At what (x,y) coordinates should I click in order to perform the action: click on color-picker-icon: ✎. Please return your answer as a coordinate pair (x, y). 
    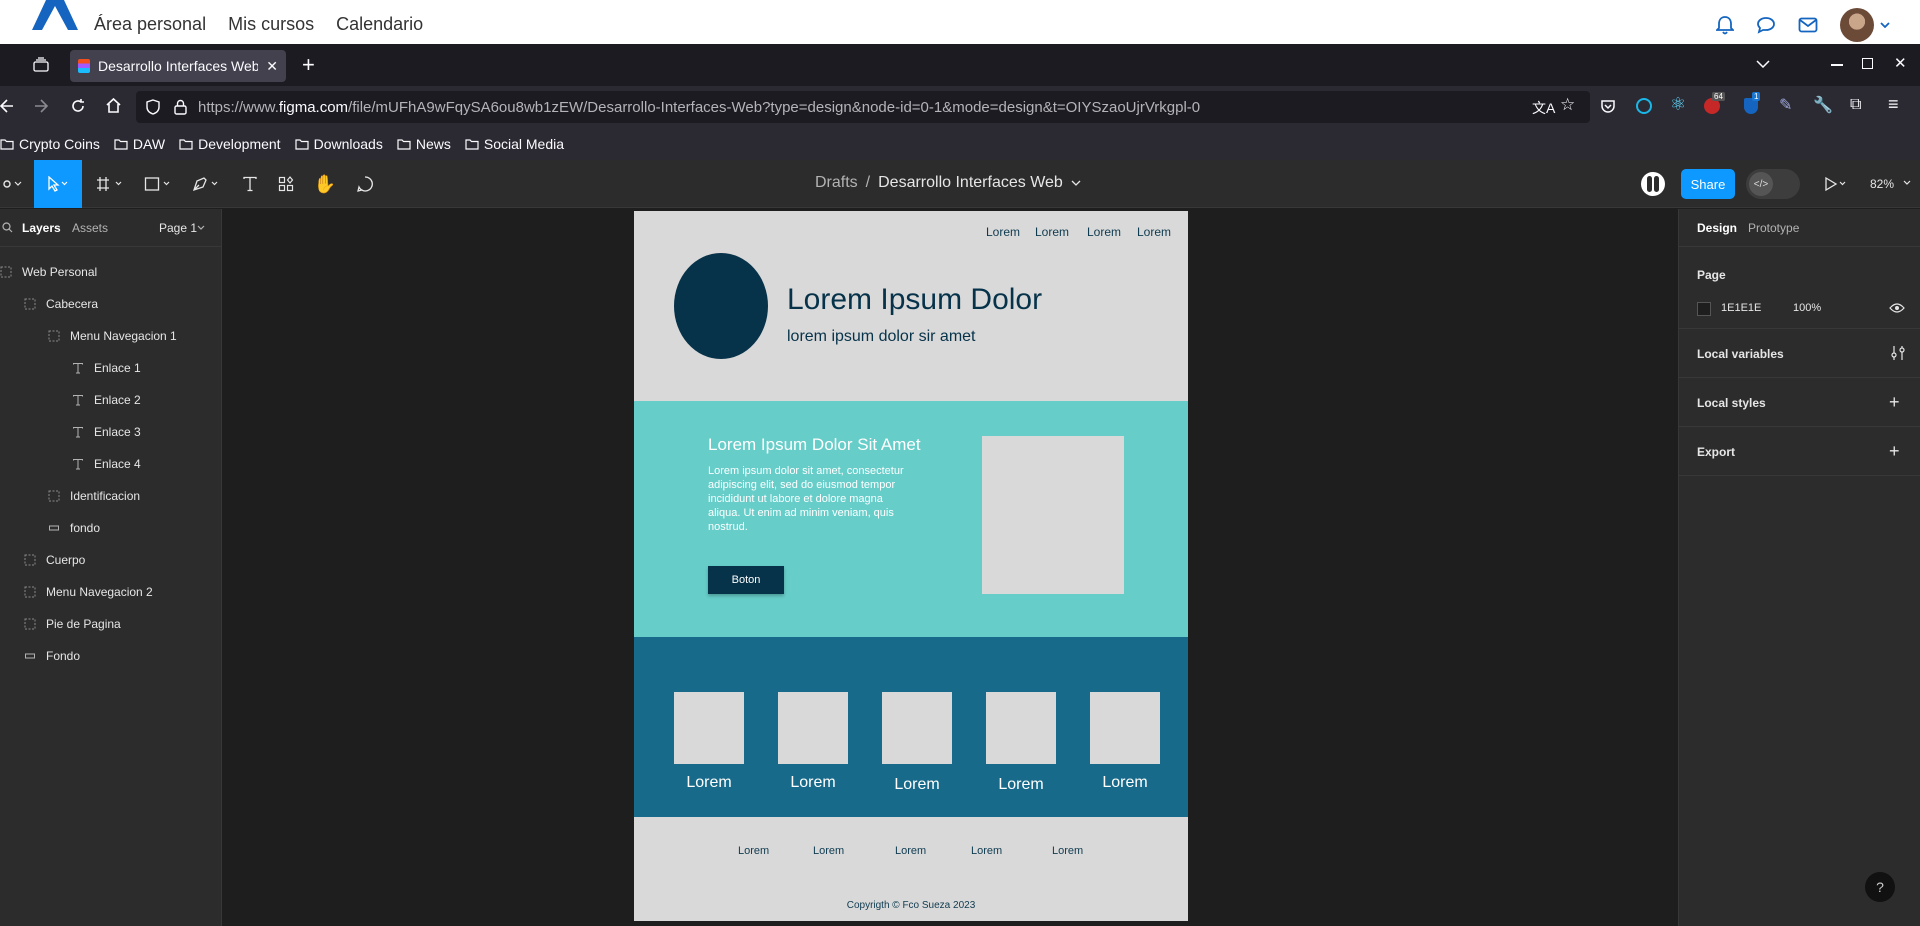
    Looking at the image, I should click on (1785, 105).